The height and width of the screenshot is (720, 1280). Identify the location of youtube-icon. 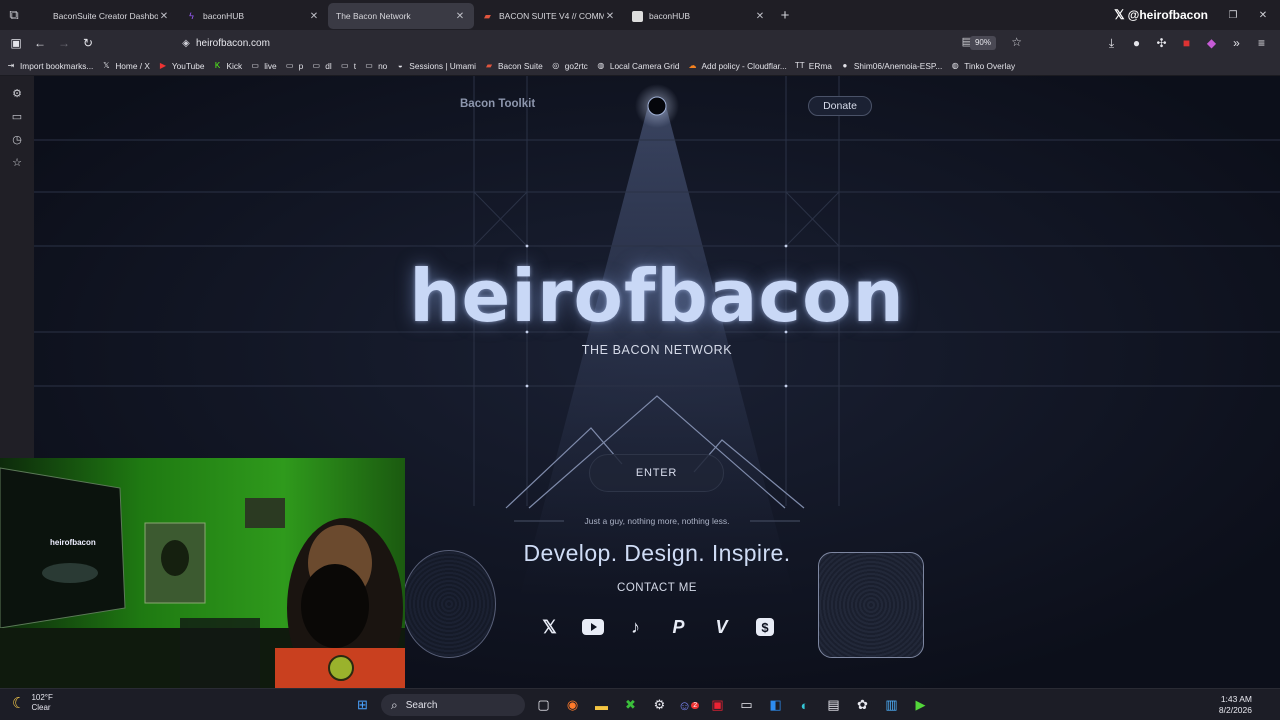
(593, 627).